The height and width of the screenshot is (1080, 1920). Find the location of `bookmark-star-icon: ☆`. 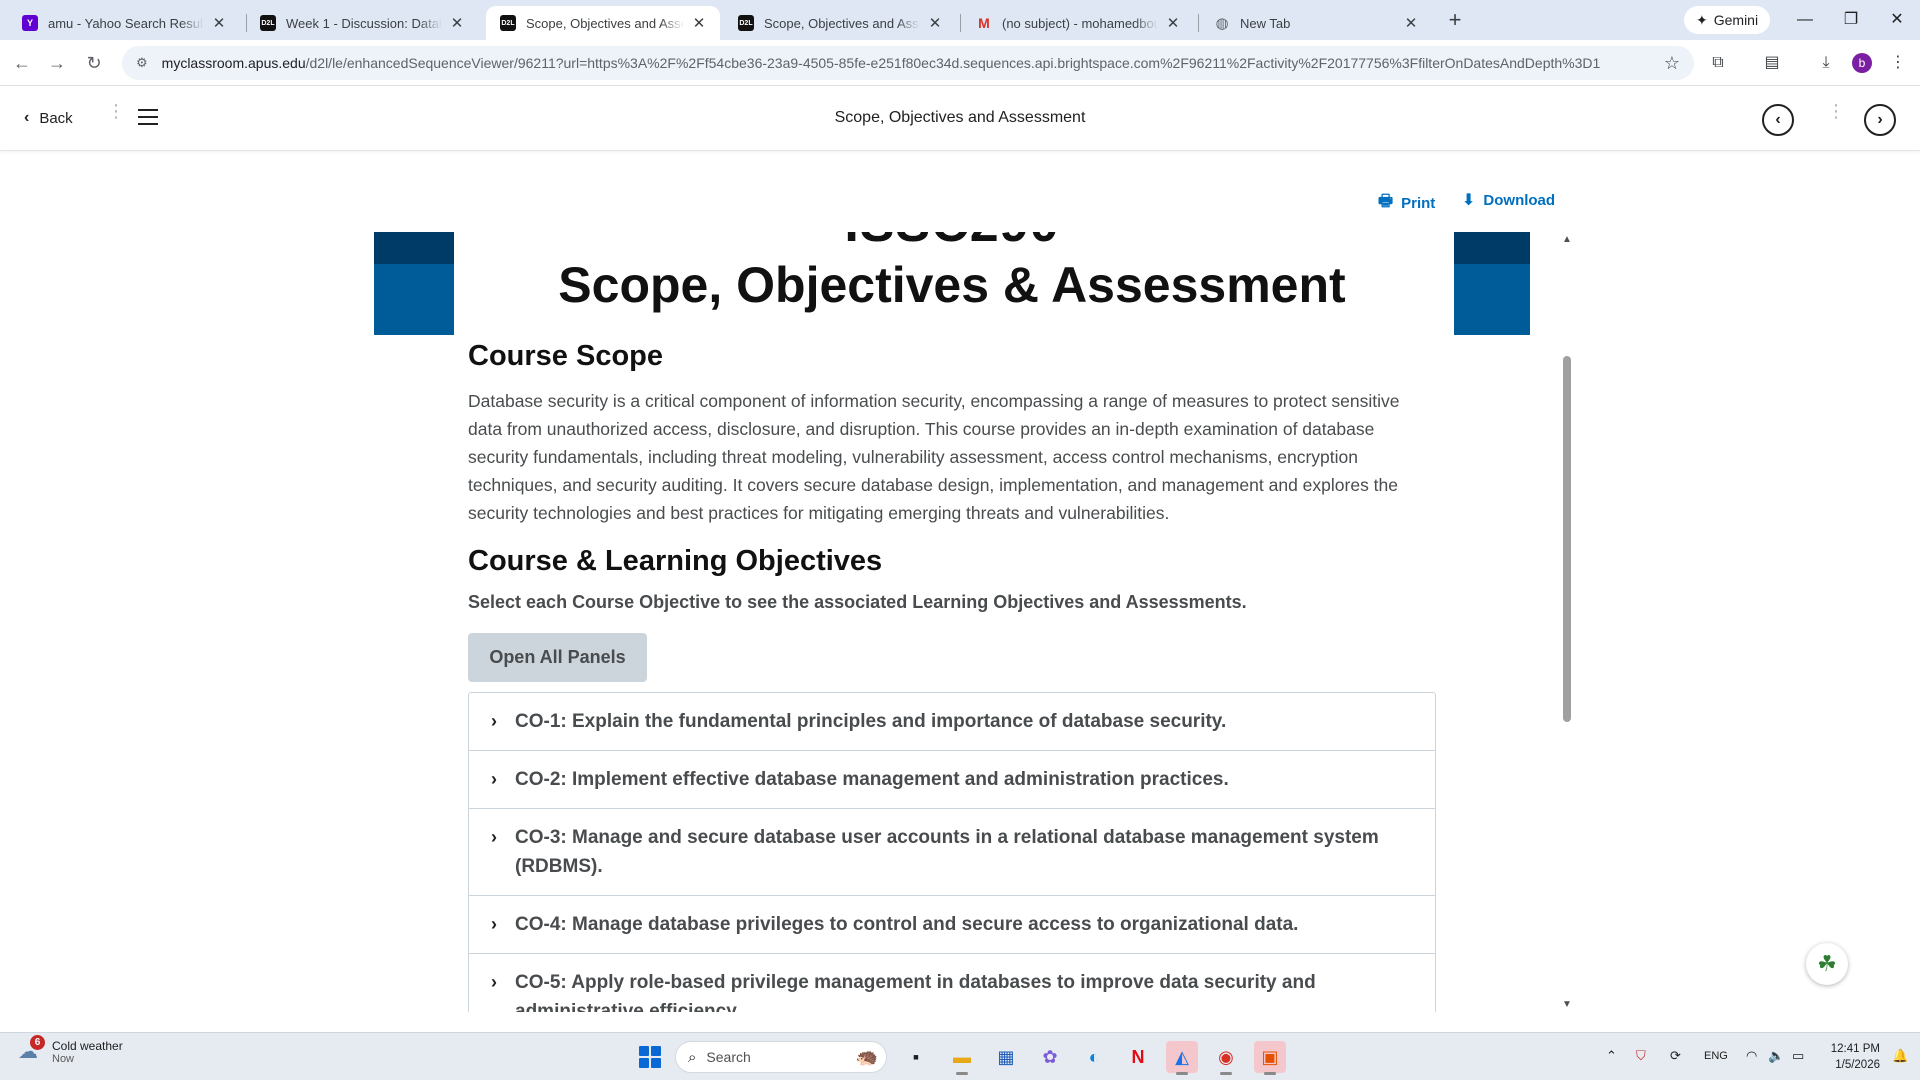

bookmark-star-icon: ☆ is located at coordinates (1672, 63).